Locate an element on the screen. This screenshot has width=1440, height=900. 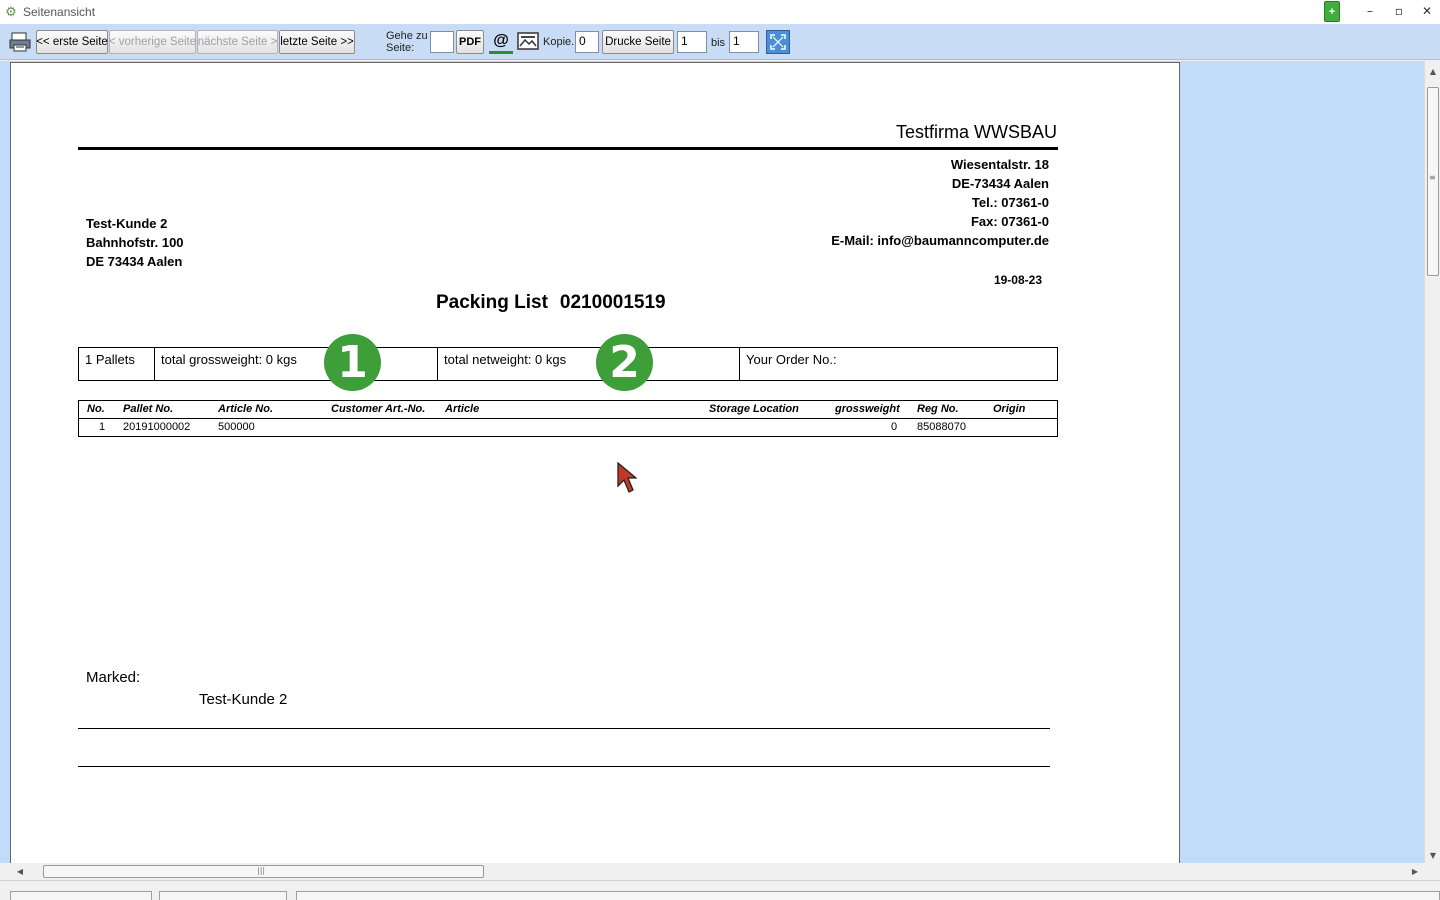
document-title: Packing List 0210001519 is located at coordinates (551, 302).